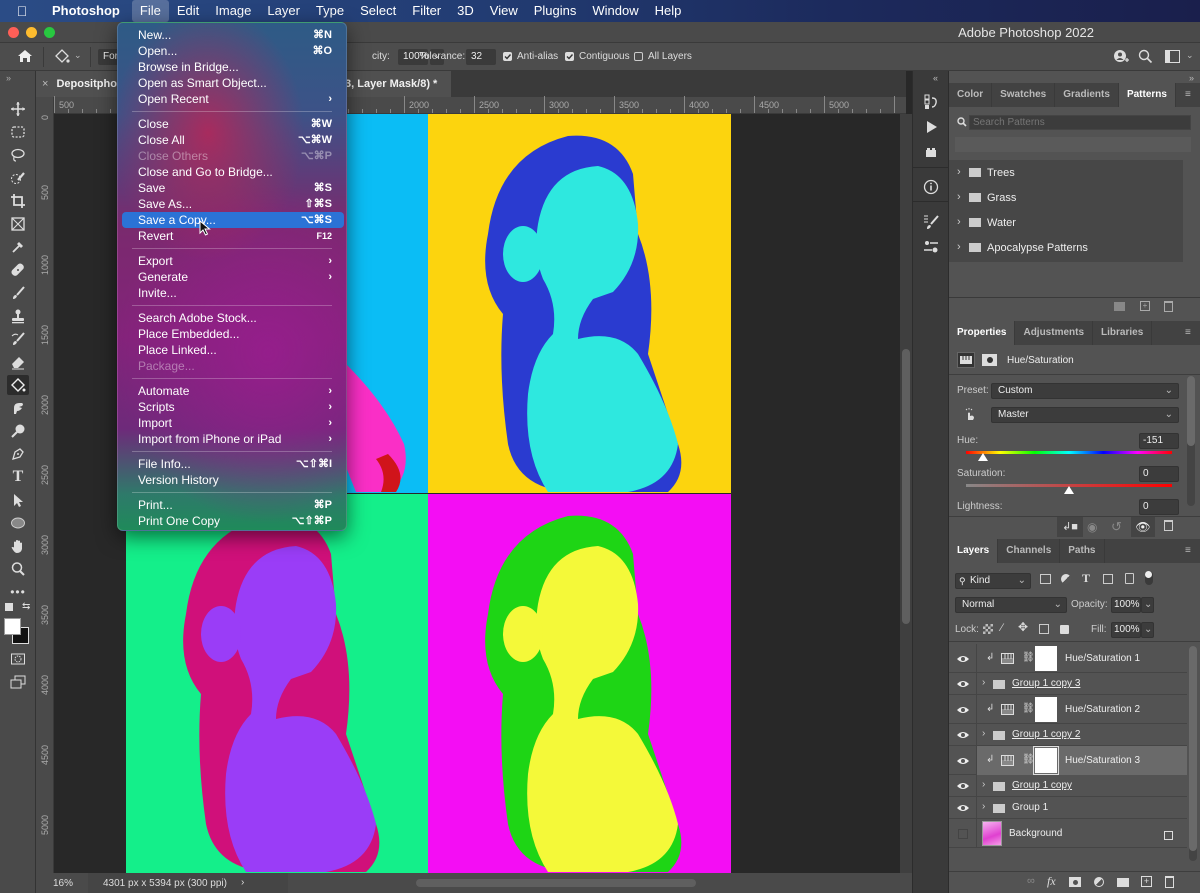 This screenshot has width=1200, height=893. What do you see at coordinates (1054, 333) in the screenshot?
I see `tab-adjustments: Adjustments` at bounding box center [1054, 333].